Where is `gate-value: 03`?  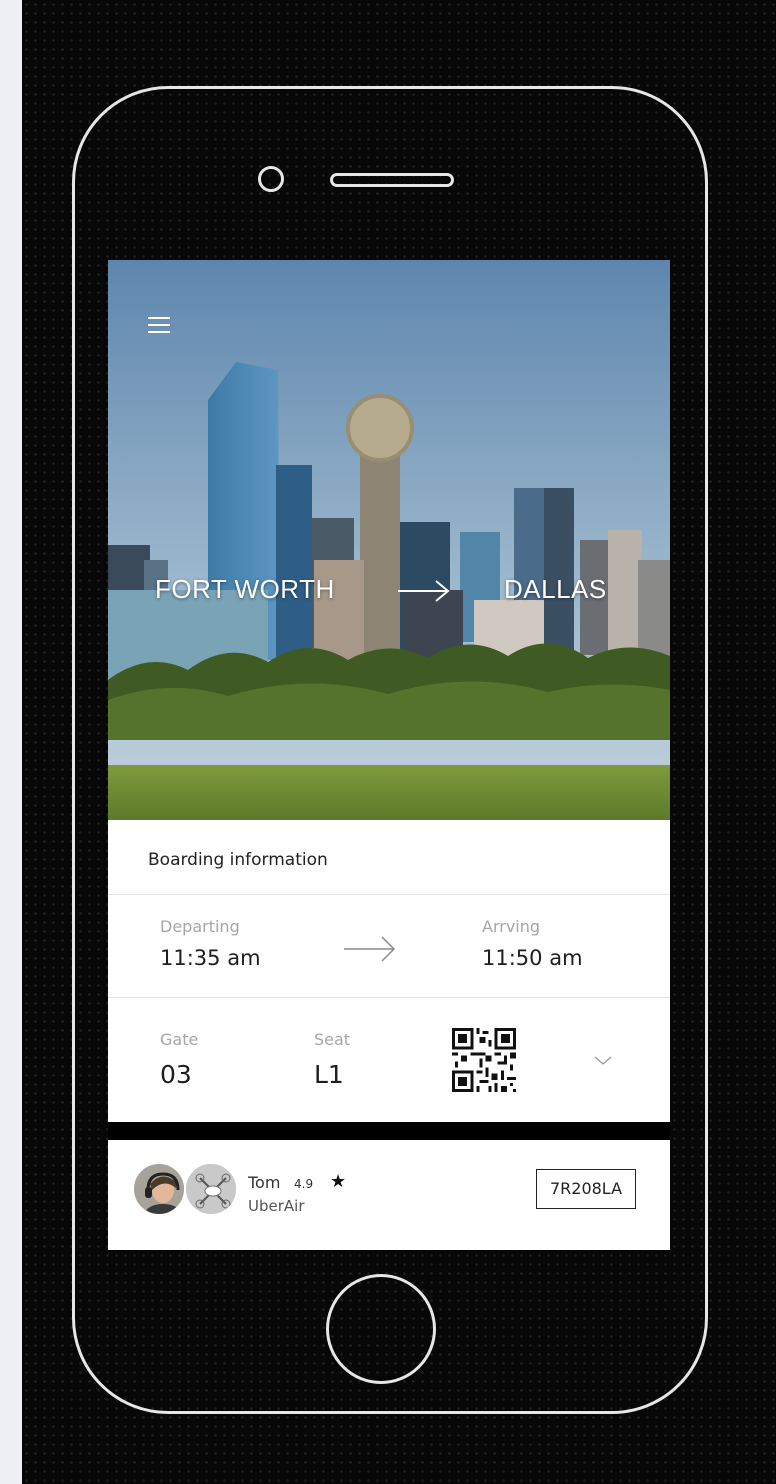 gate-value: 03 is located at coordinates (176, 1074).